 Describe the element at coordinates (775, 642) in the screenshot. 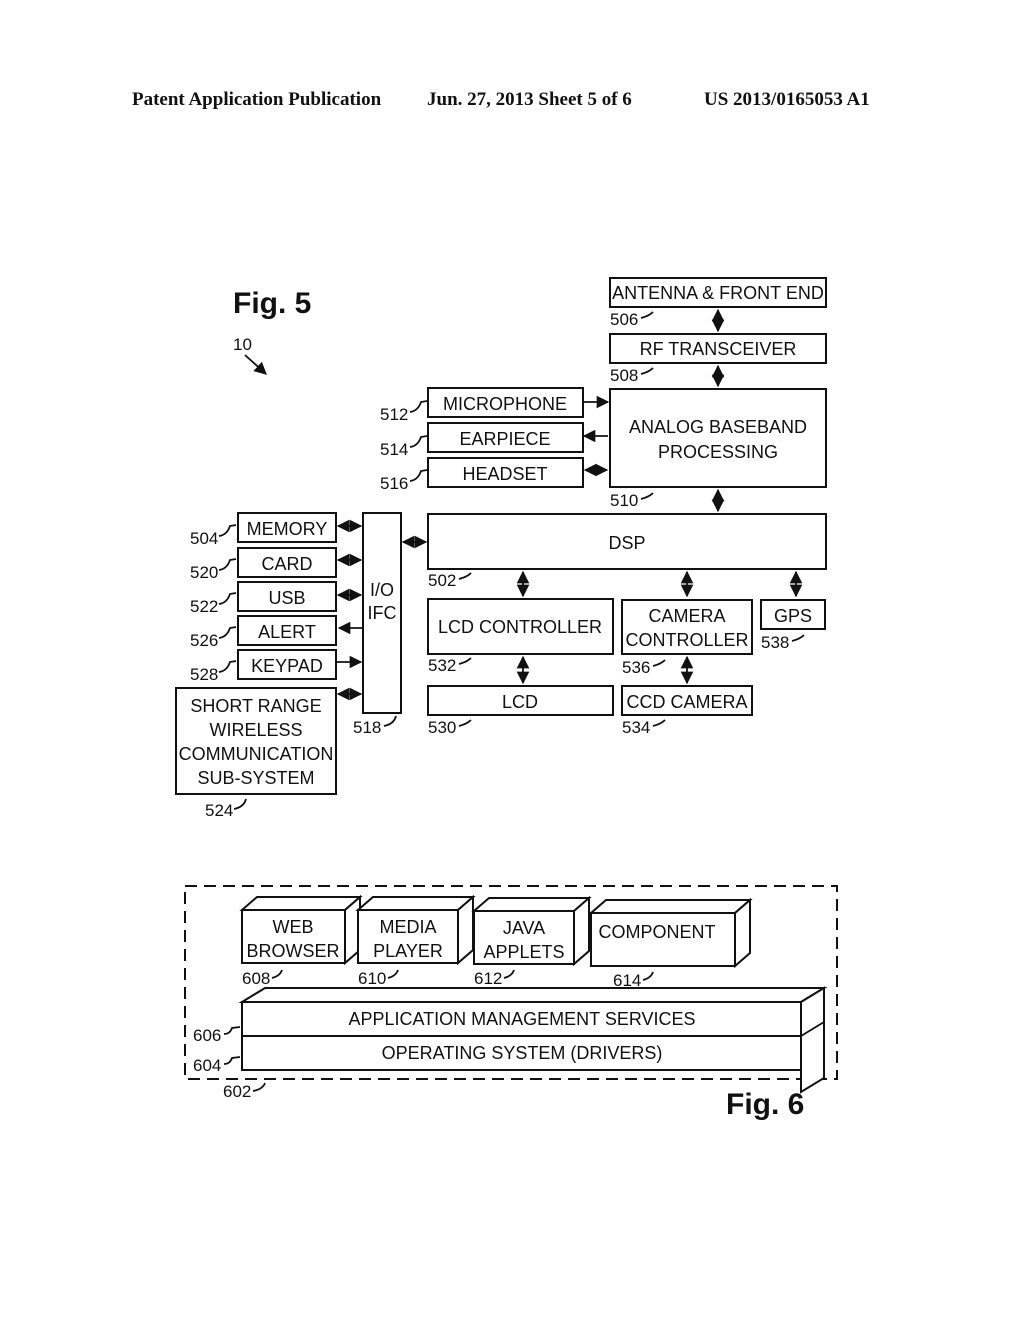

I see `ref-538: 538` at that location.